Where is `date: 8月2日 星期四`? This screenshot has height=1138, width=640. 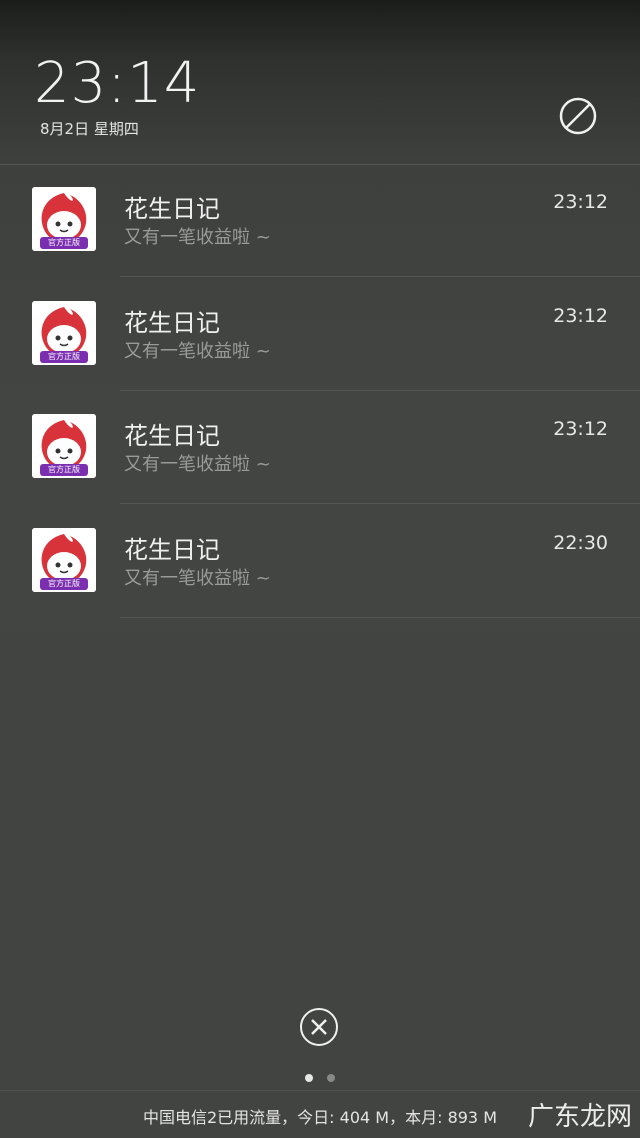
date: 8月2日 星期四 is located at coordinates (89, 129).